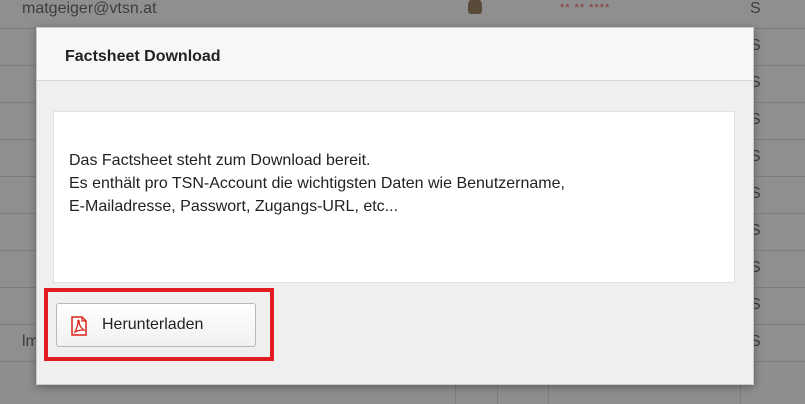 The width and height of the screenshot is (805, 404). Describe the element at coordinates (585, 8) in the screenshot. I see `row-password: ** ** ****` at that location.